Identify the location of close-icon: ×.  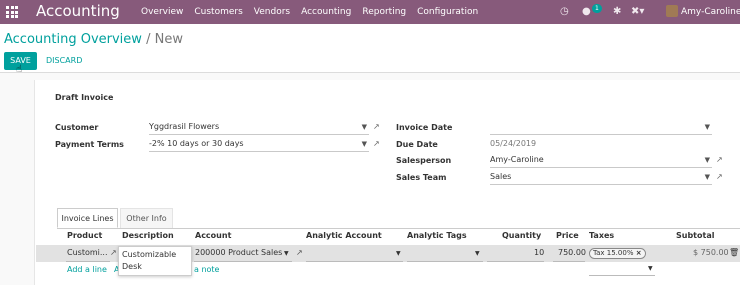
(639, 253).